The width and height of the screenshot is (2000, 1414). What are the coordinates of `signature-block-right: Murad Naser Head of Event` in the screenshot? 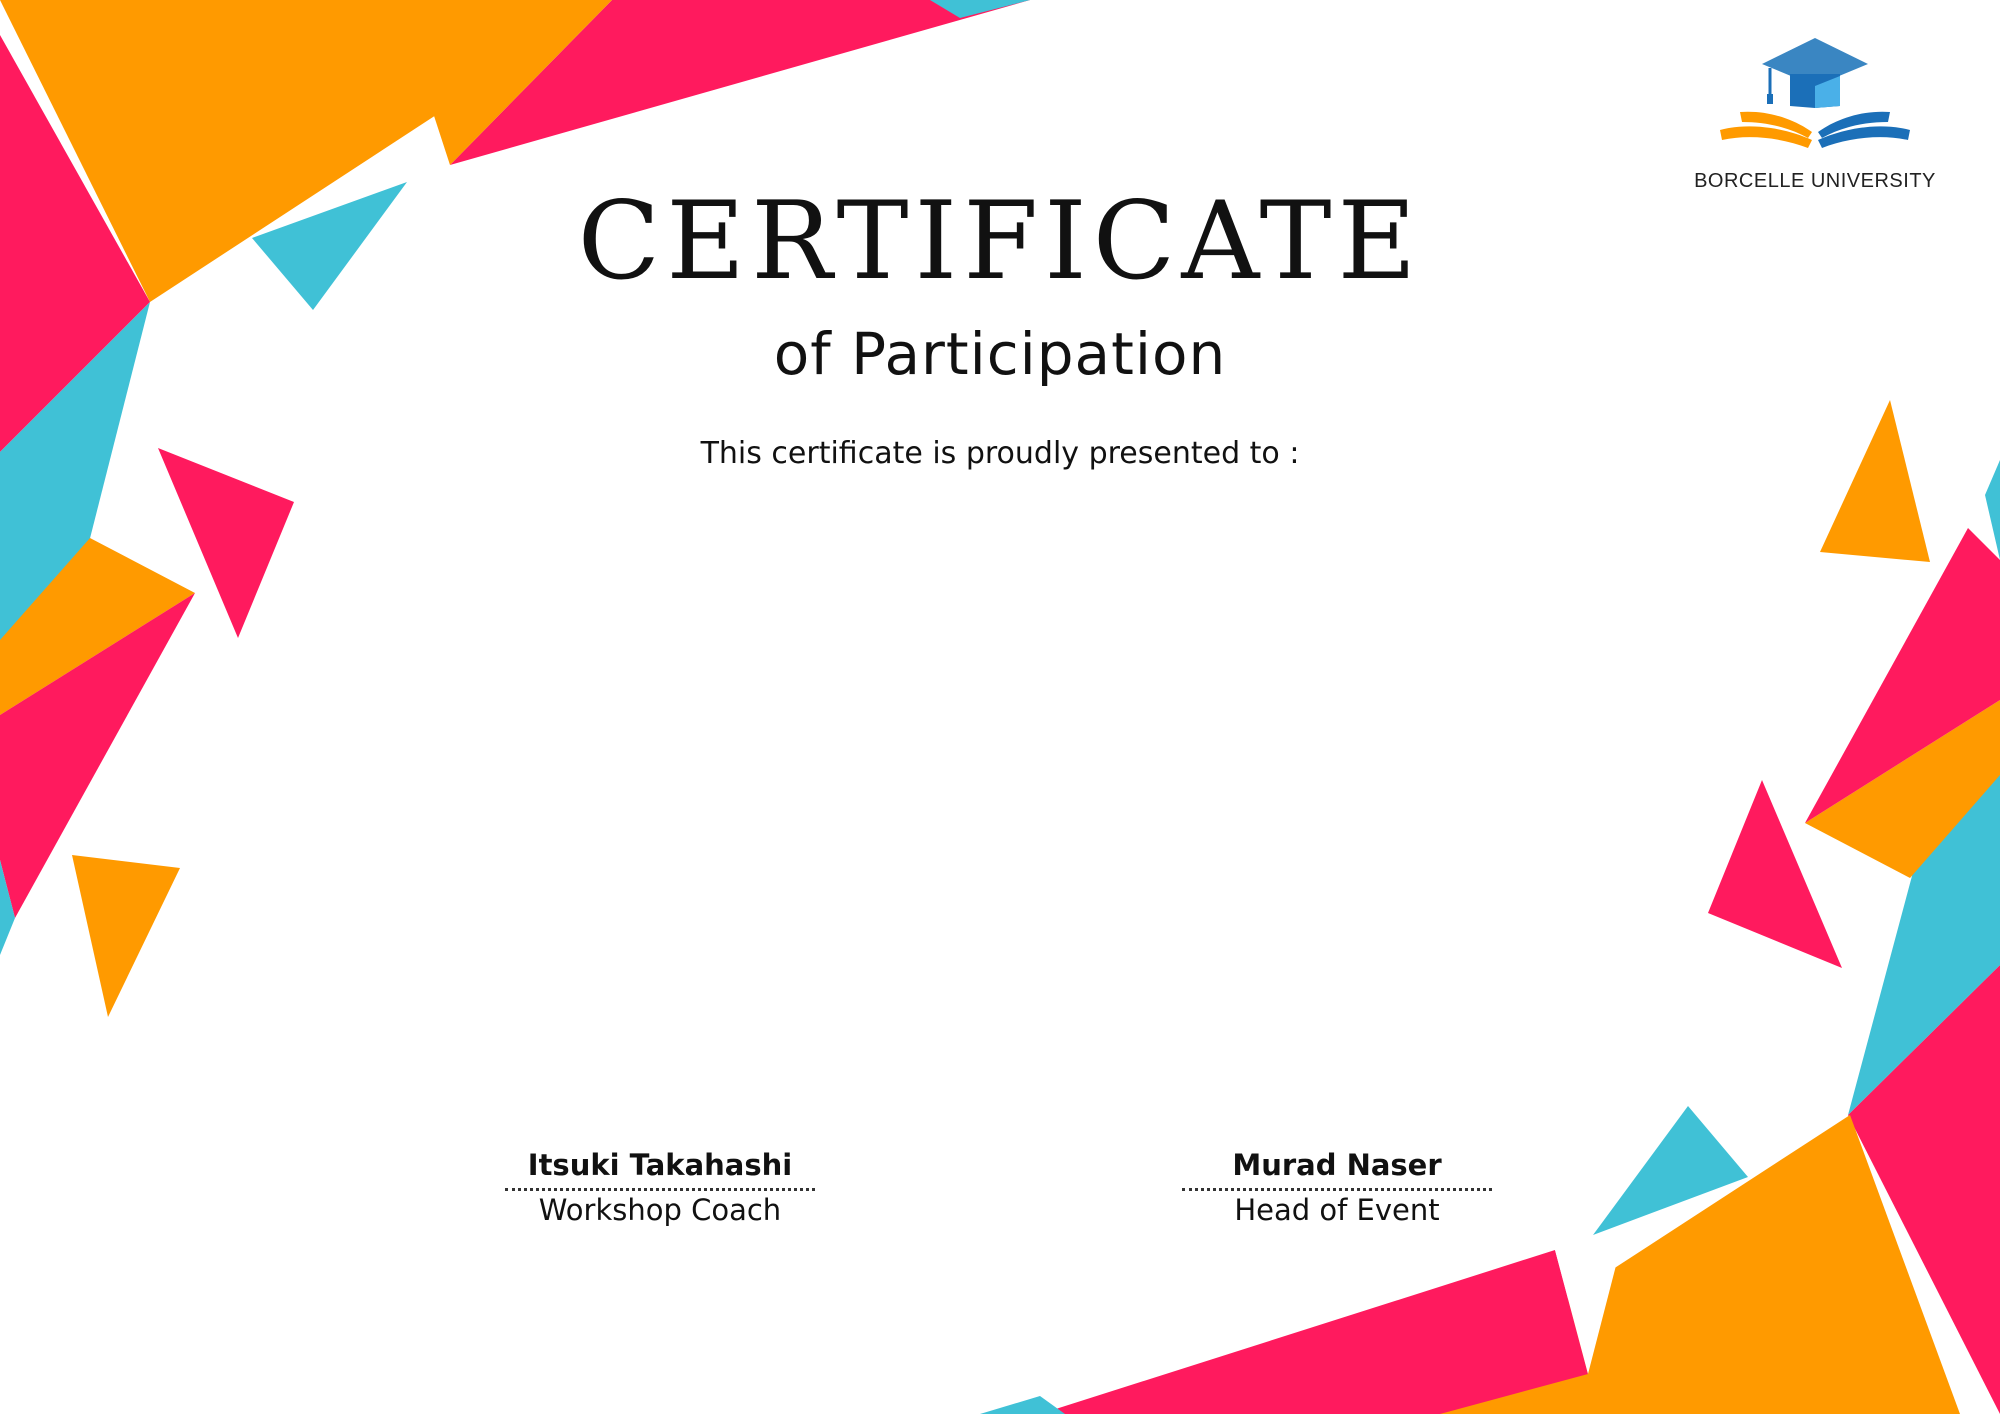 It's located at (1337, 1187).